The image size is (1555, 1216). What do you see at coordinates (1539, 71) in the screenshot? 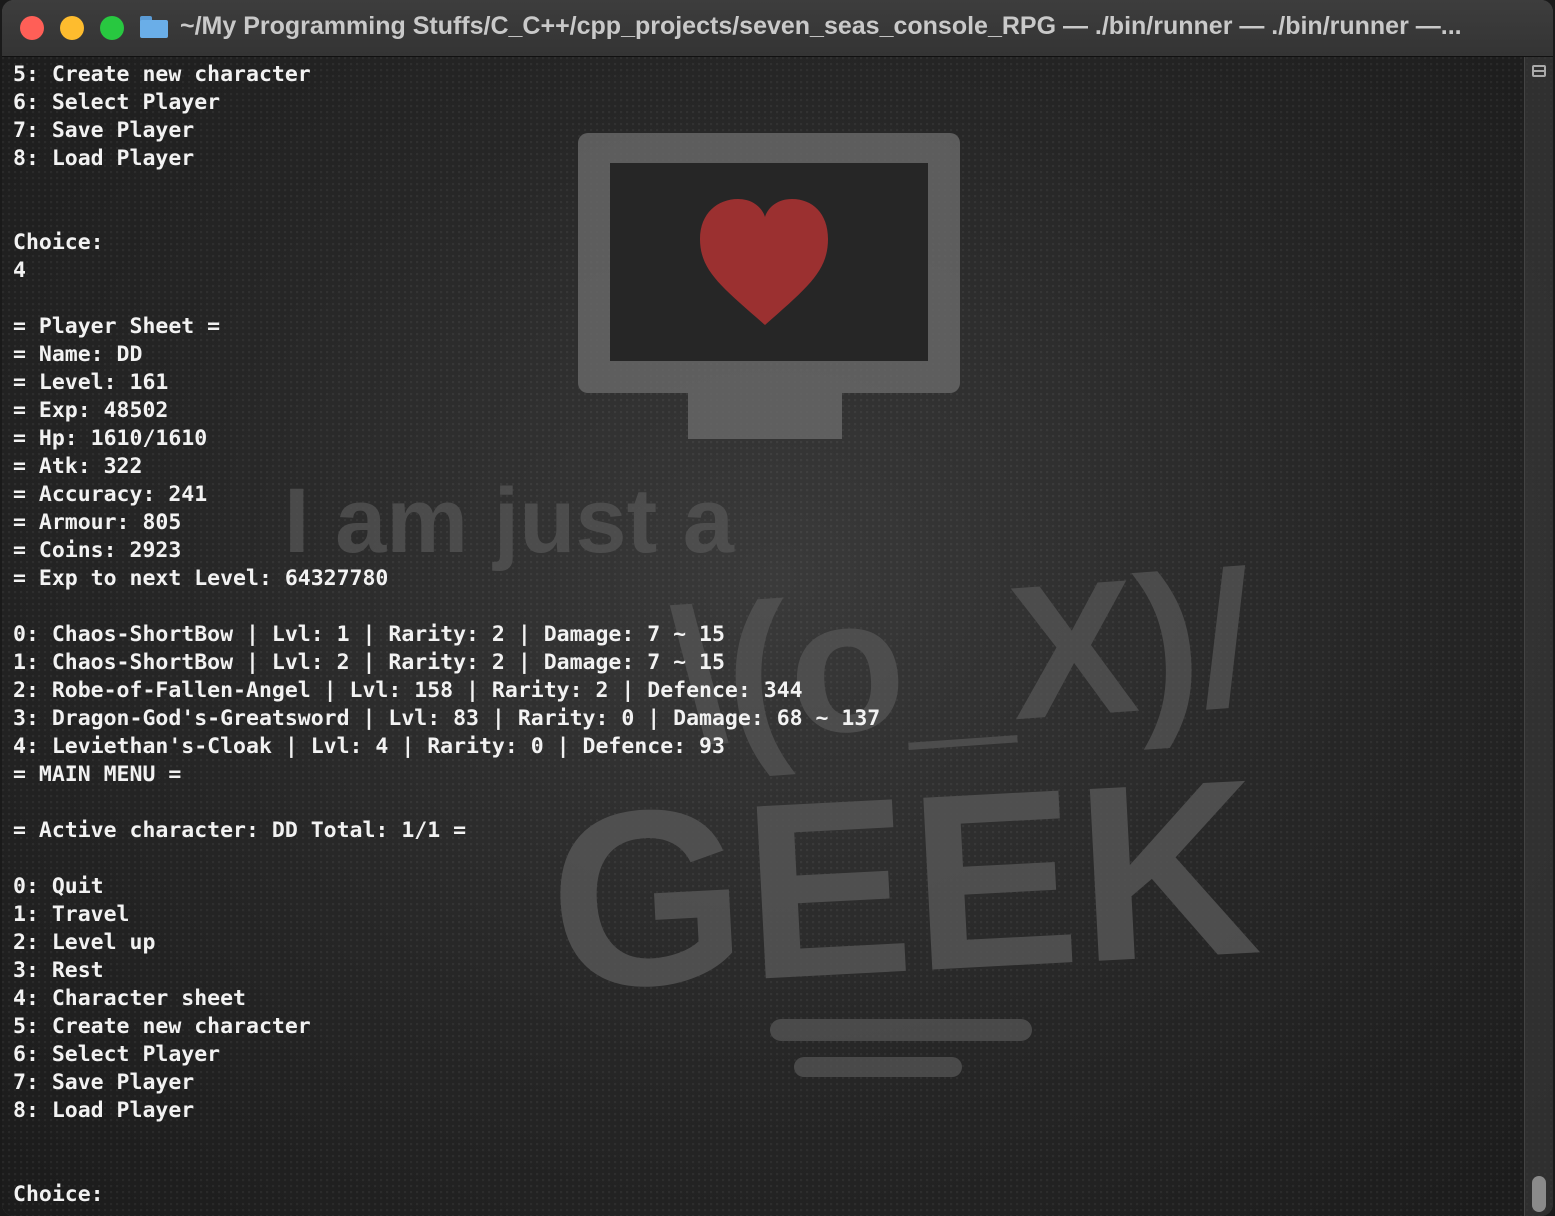
I see `scrollbar-marks-icon` at bounding box center [1539, 71].